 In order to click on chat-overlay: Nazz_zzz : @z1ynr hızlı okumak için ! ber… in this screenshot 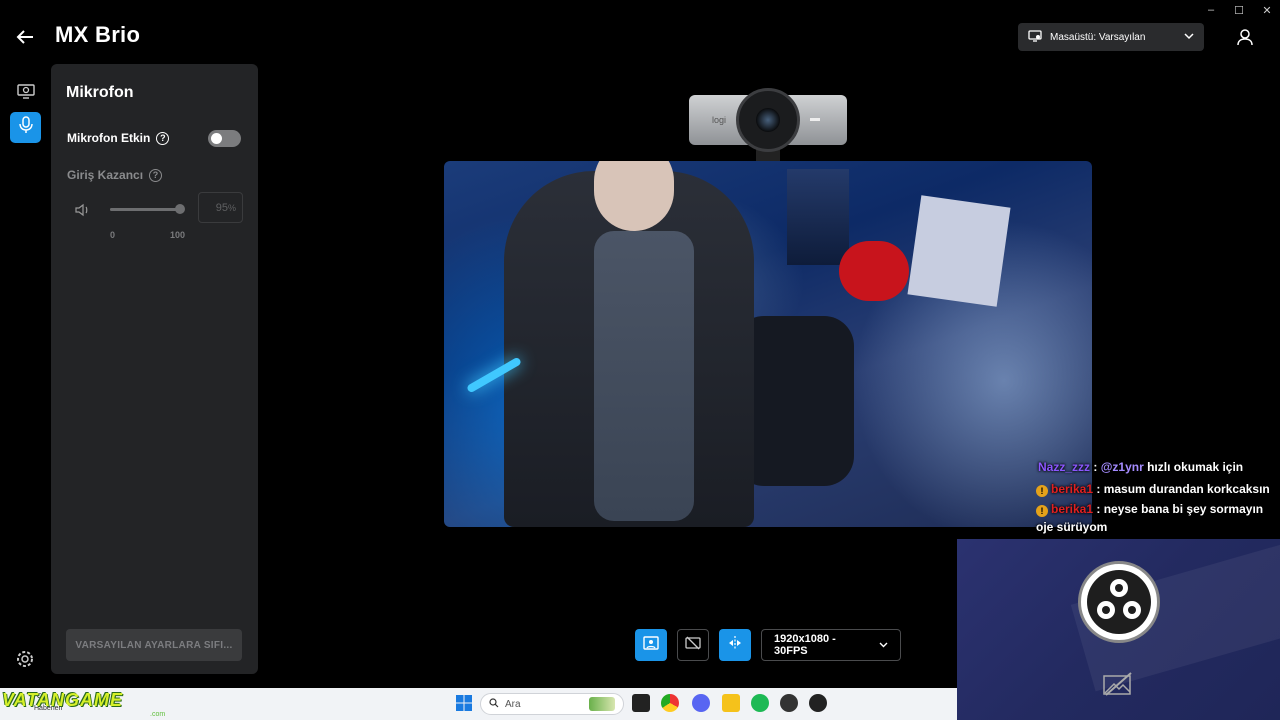, I will do `click(1152, 496)`.